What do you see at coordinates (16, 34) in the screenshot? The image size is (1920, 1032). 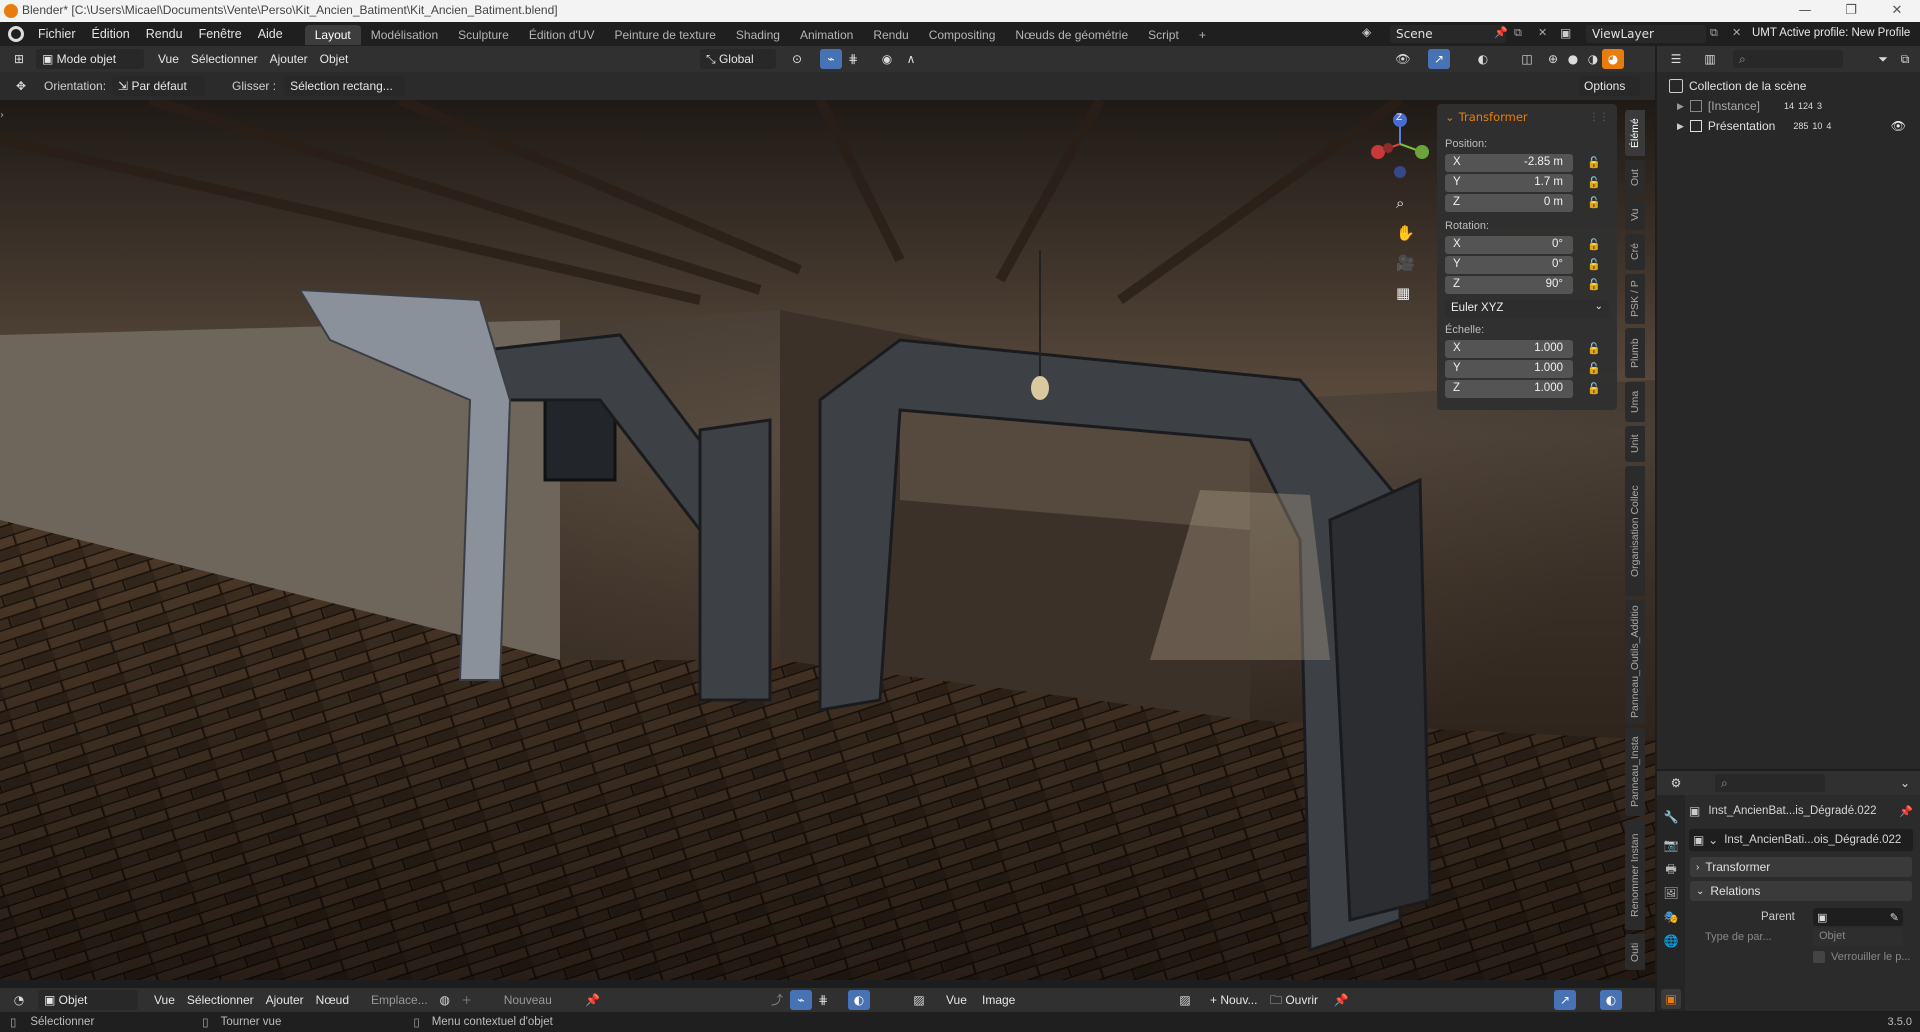 I see `blender-menu-icon` at bounding box center [16, 34].